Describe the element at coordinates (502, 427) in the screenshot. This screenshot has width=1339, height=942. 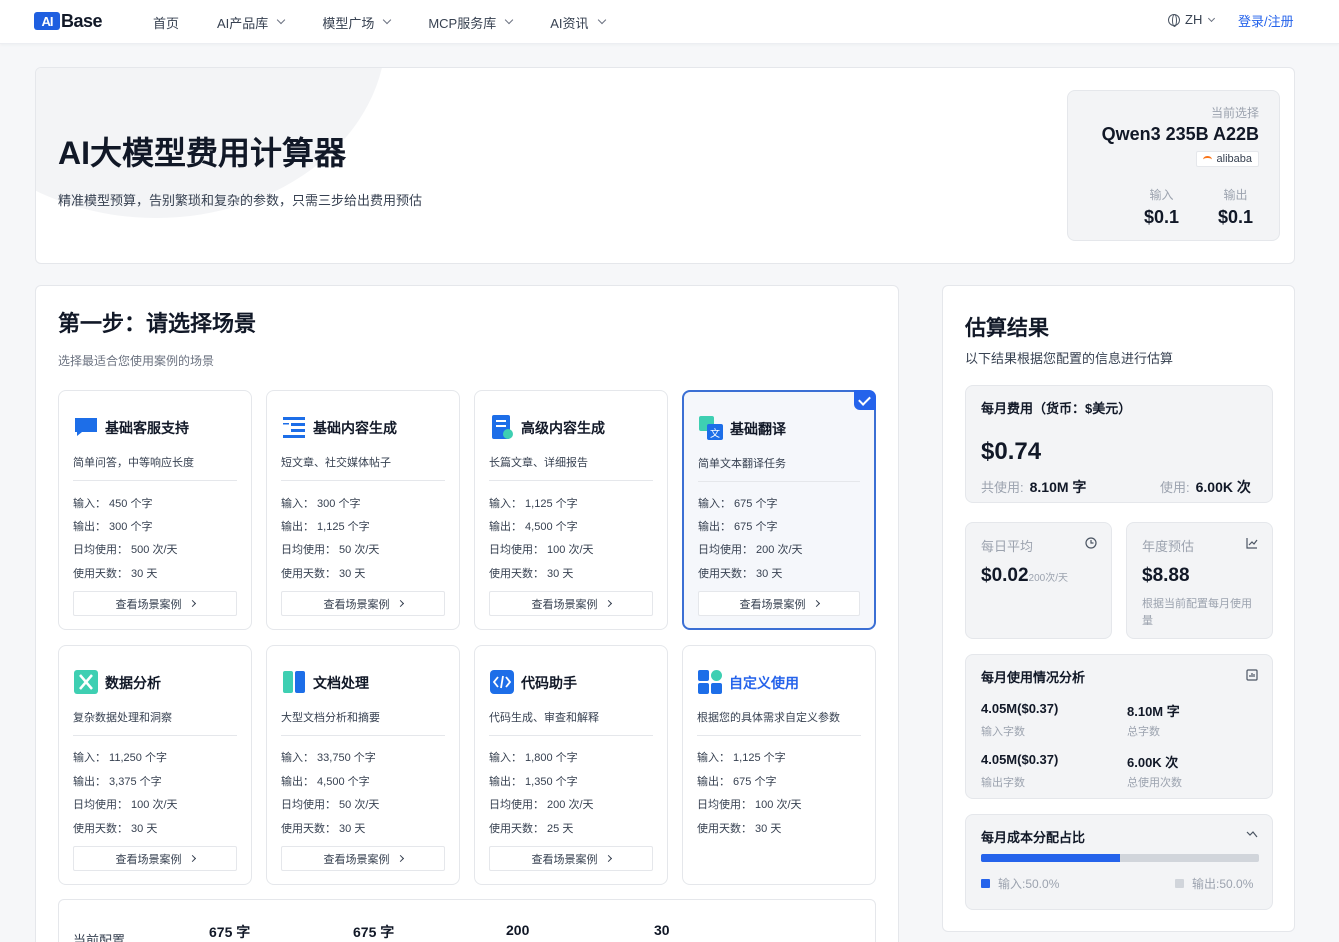
I see `document-star-icon` at that location.